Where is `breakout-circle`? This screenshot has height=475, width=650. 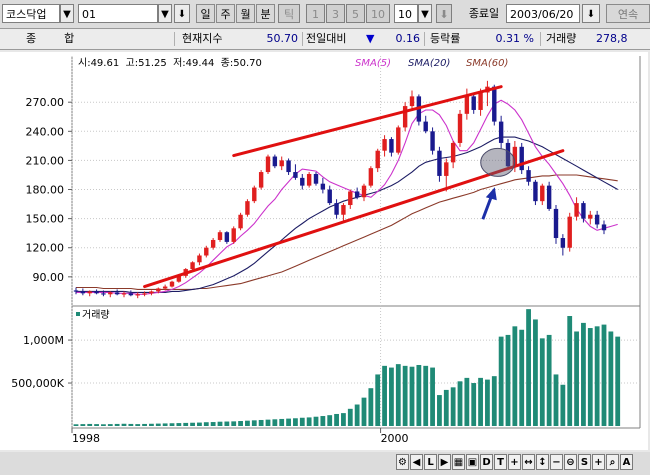
breakout-circle is located at coordinates (498, 162).